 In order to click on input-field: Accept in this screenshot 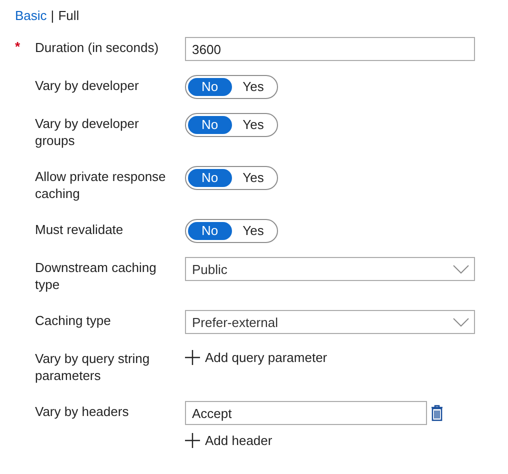, I will do `click(306, 413)`.